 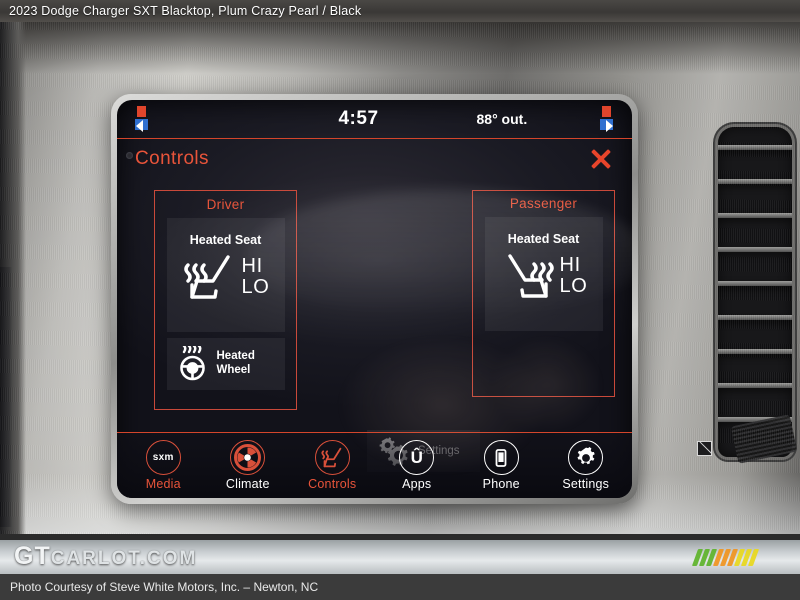 What do you see at coordinates (248, 457) in the screenshot?
I see `climate-fan-icon` at bounding box center [248, 457].